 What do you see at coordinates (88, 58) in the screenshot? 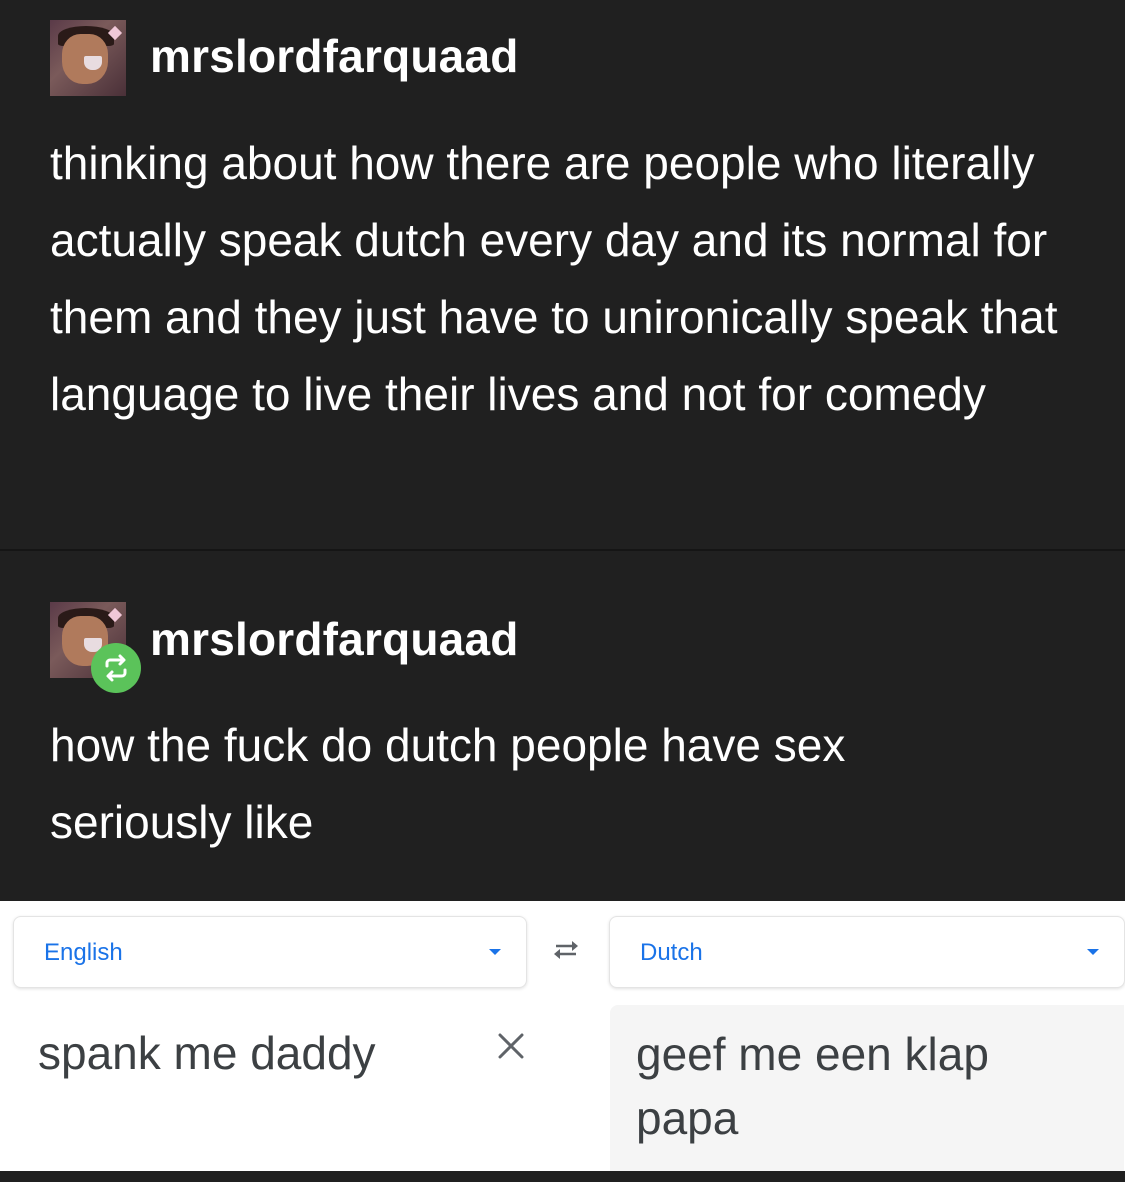
I see `avatar` at bounding box center [88, 58].